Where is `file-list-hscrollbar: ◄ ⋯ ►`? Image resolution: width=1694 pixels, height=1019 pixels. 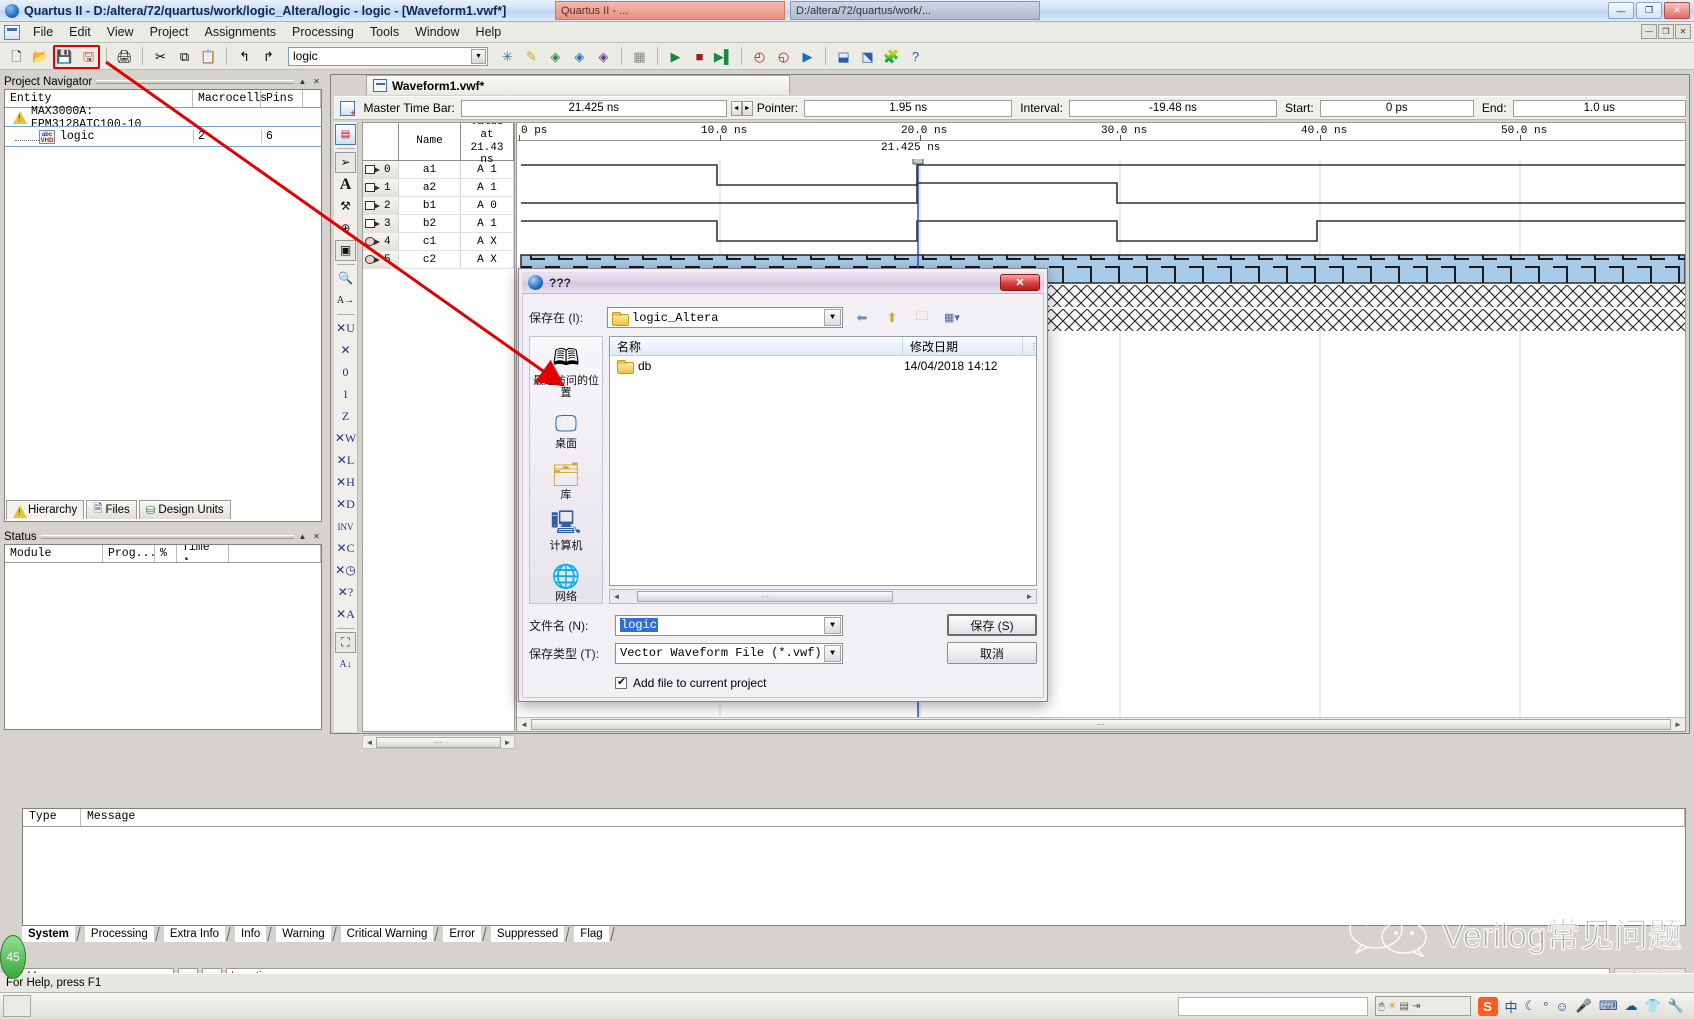
file-list-hscrollbar: ◄ ⋯ ► is located at coordinates (823, 596).